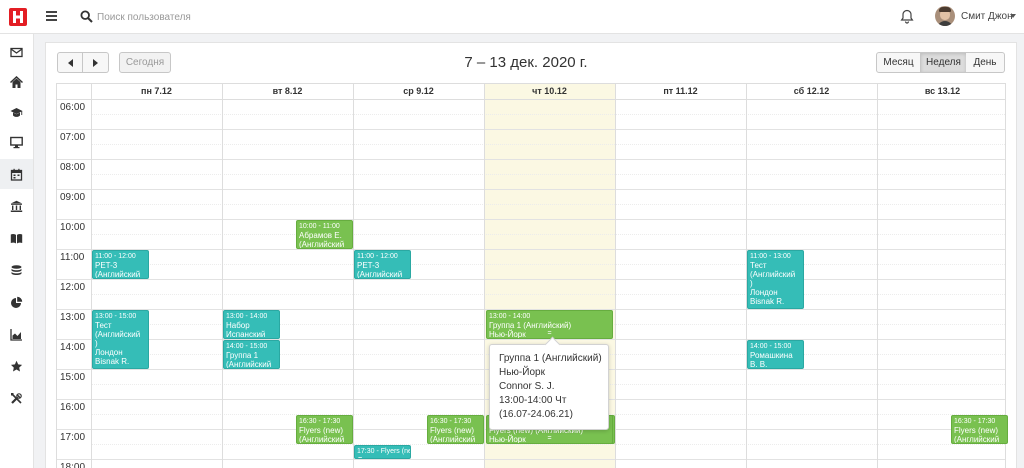  Describe the element at coordinates (73, 107) in the screenshot. I see `time-label: 06:00` at that location.